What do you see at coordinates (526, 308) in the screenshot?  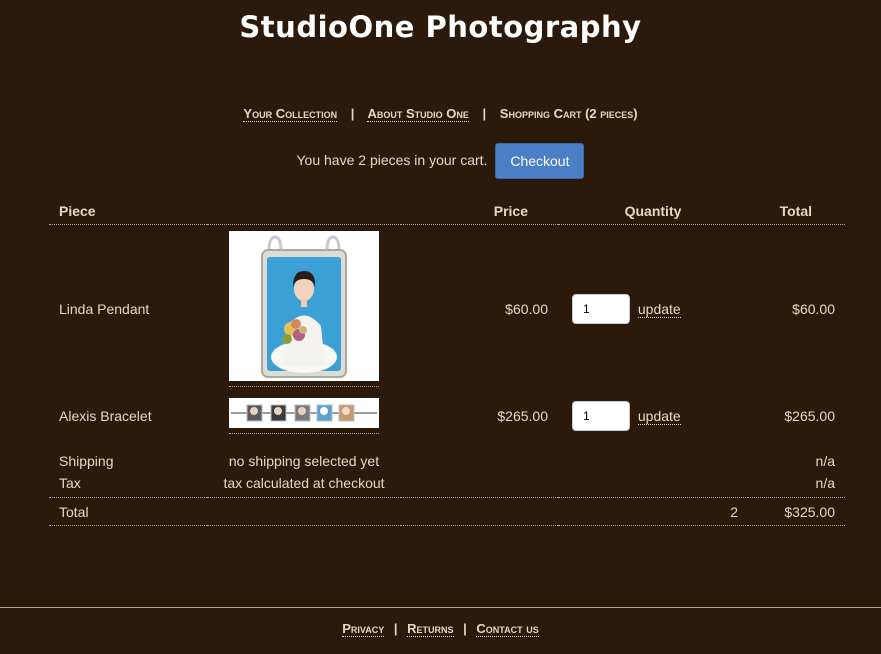 I see `item-price: $60.00` at bounding box center [526, 308].